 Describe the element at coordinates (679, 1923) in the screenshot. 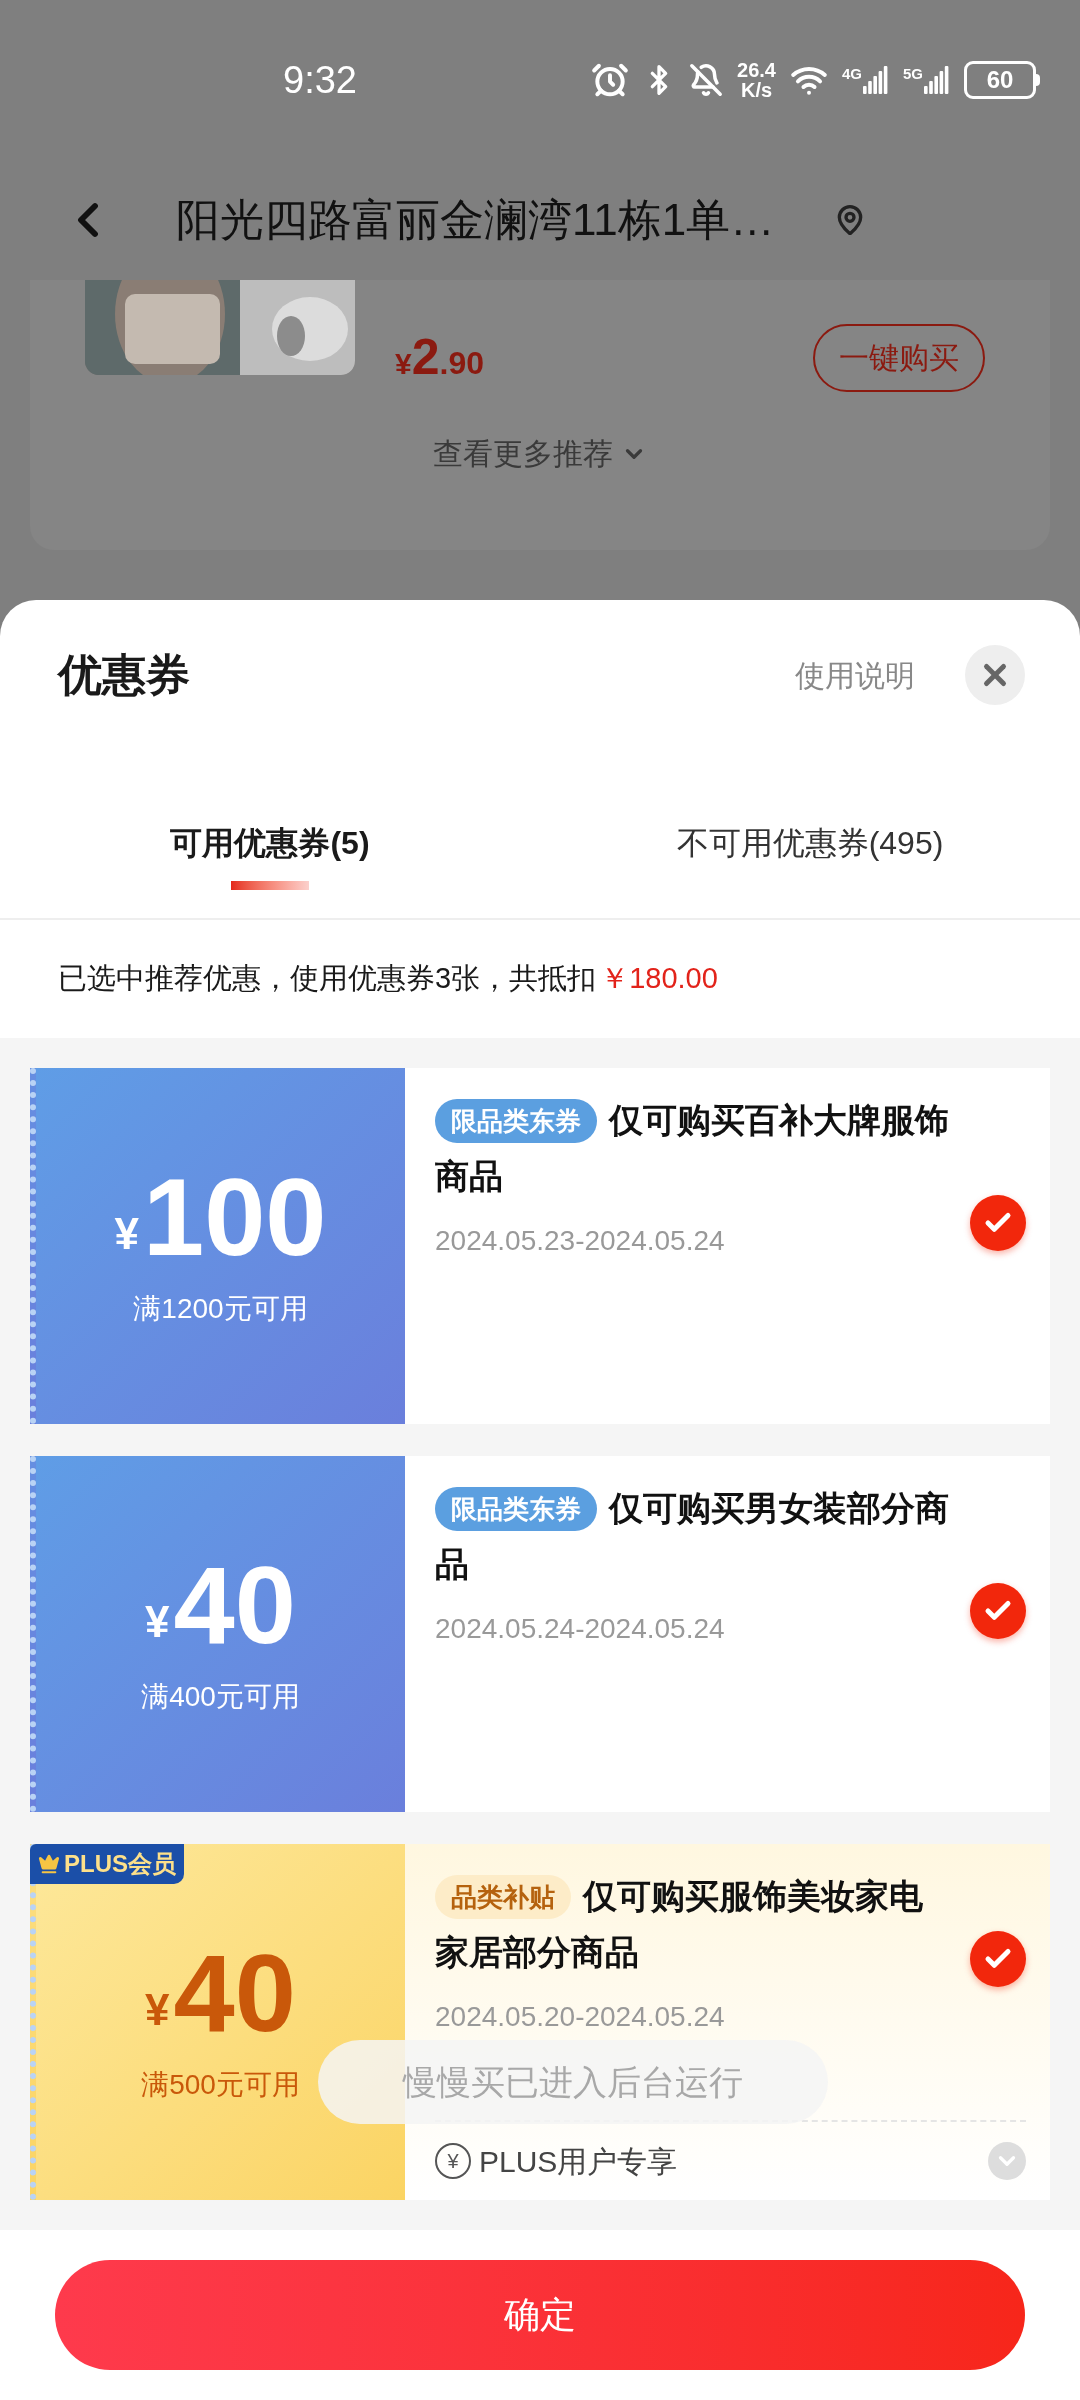

I see `coupon-title: 品类补贴 仅可购买服饰美妆家电家居部分商品` at that location.